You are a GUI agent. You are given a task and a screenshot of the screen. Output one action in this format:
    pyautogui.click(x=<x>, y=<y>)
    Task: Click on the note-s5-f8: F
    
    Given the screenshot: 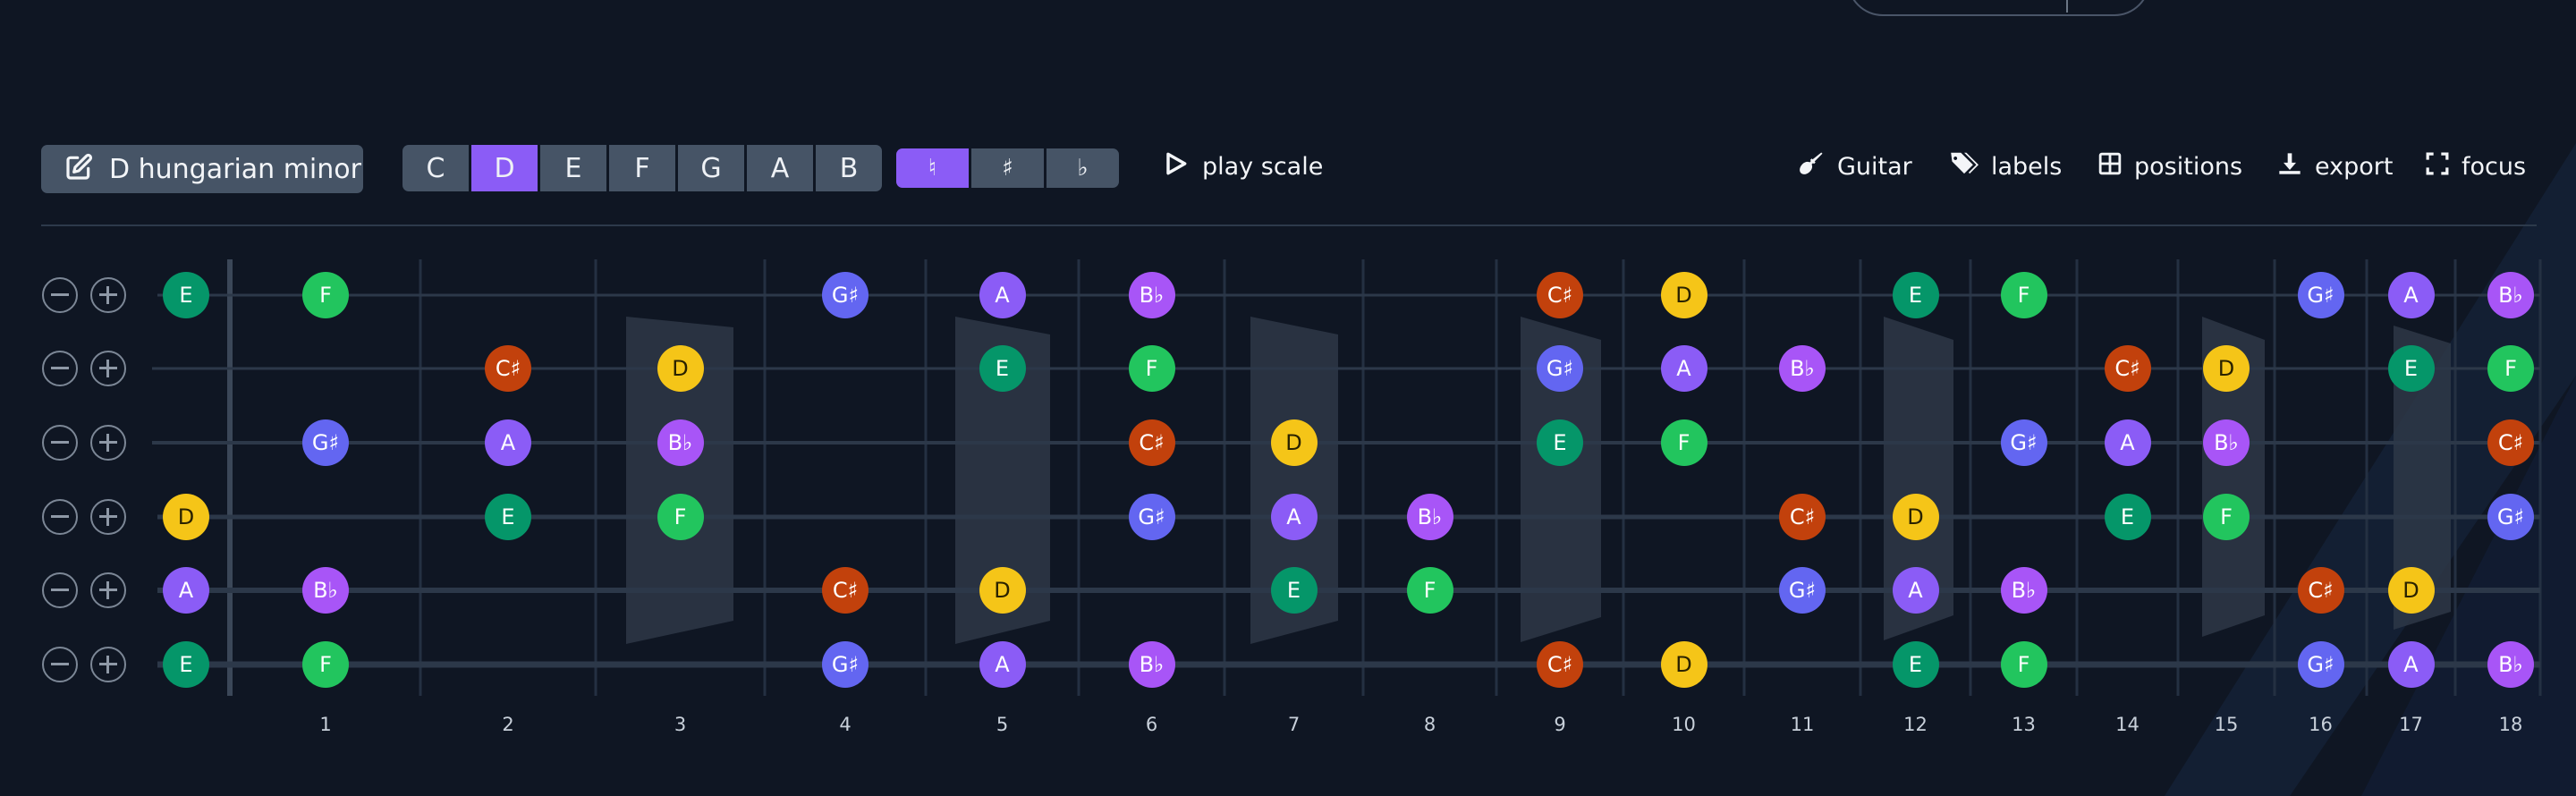 What is the action you would take?
    pyautogui.click(x=1429, y=590)
    